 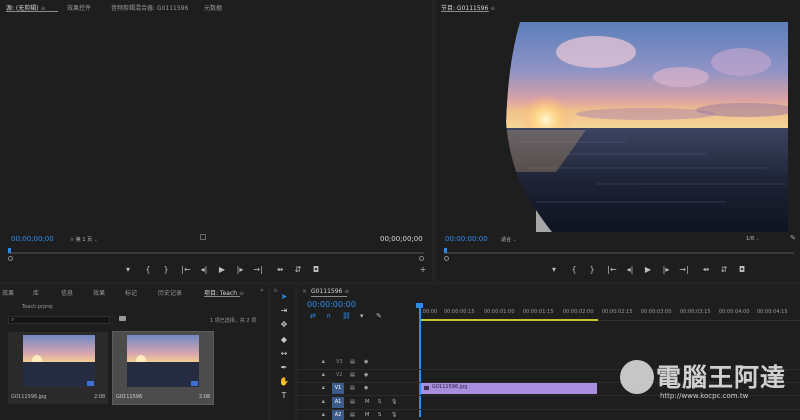 I want to click on pen-tool-icon: ✒, so click(x=284, y=368).